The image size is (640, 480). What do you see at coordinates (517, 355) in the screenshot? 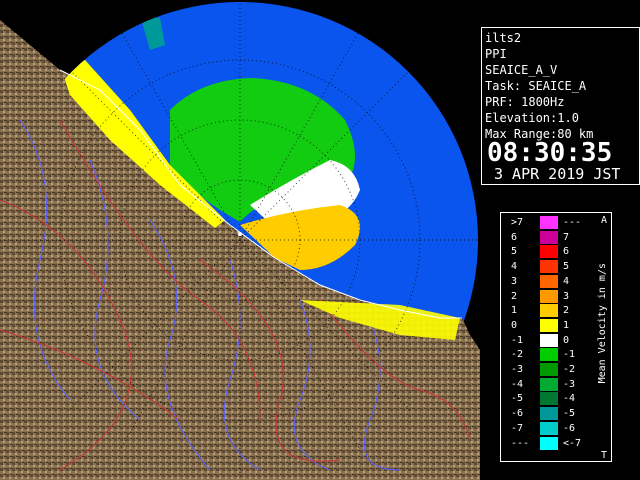
I see `legend-row-lower: -2` at bounding box center [517, 355].